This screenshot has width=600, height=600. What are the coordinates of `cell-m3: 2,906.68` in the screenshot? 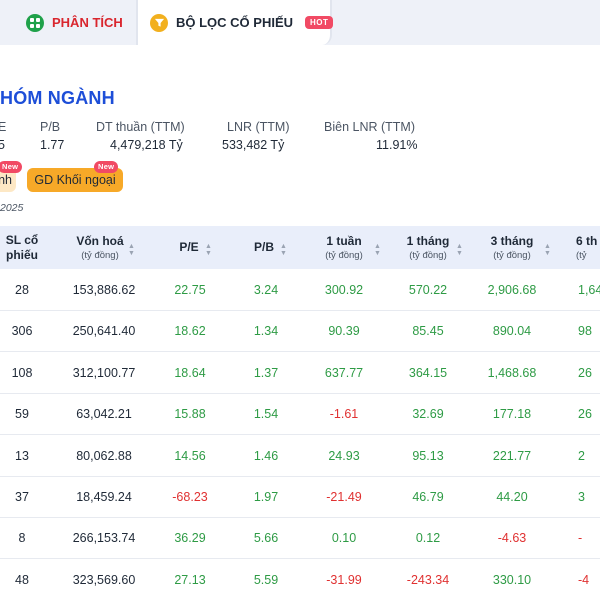 It's located at (512, 290).